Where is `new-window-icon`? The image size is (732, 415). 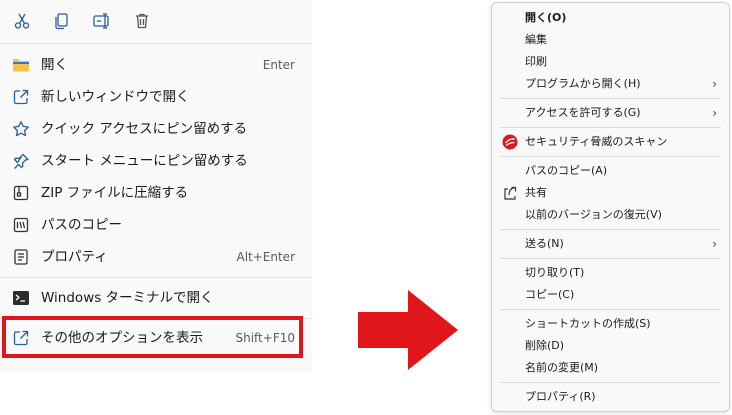 new-window-icon is located at coordinates (21, 97).